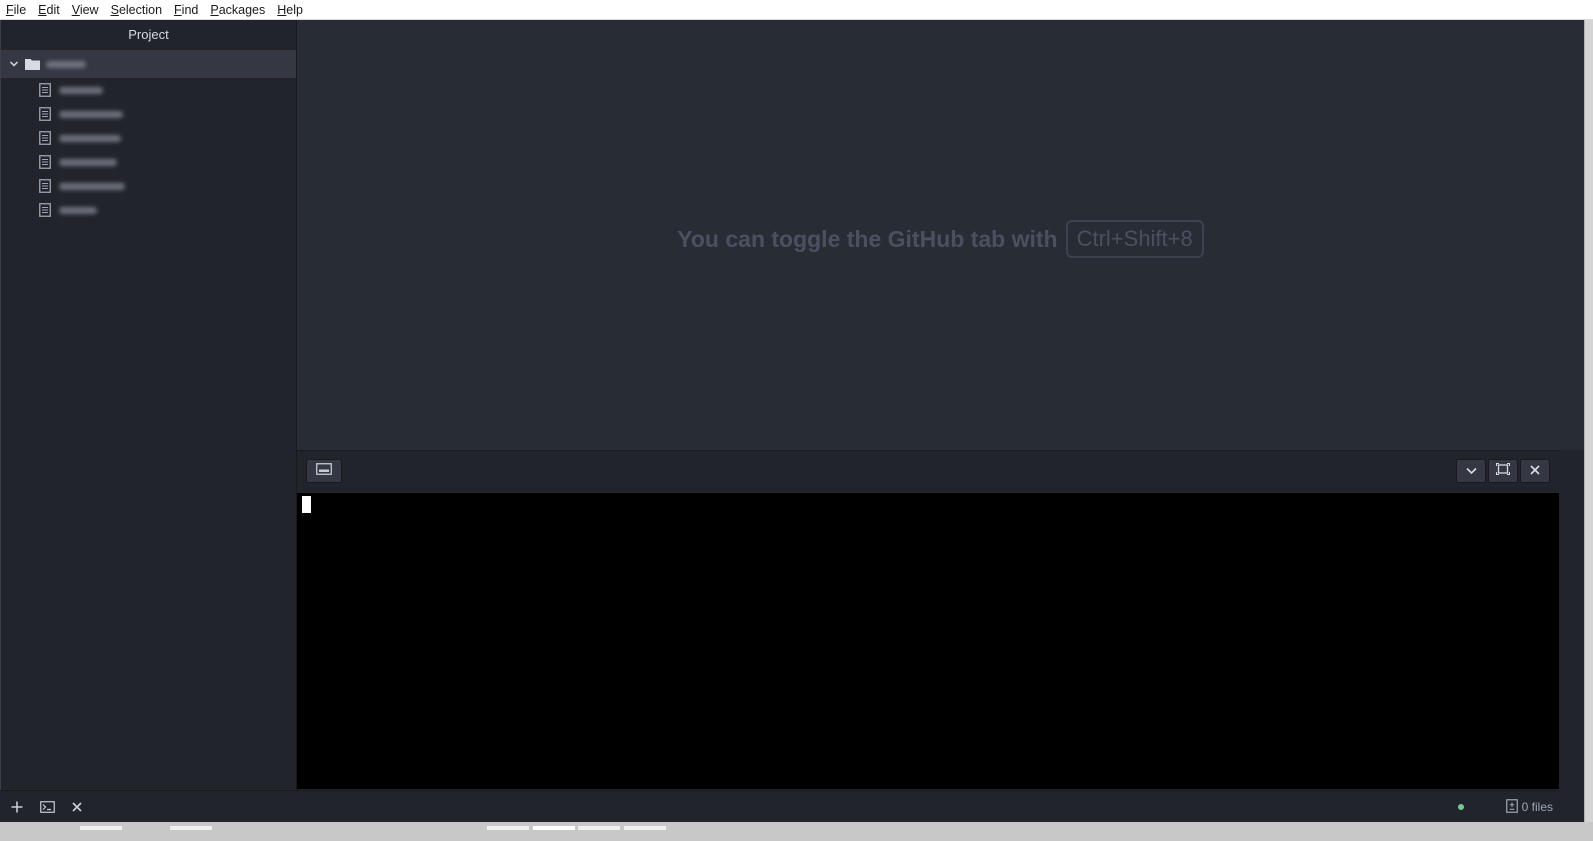 The width and height of the screenshot is (1593, 841). I want to click on terminal-window-button, so click(324, 471).